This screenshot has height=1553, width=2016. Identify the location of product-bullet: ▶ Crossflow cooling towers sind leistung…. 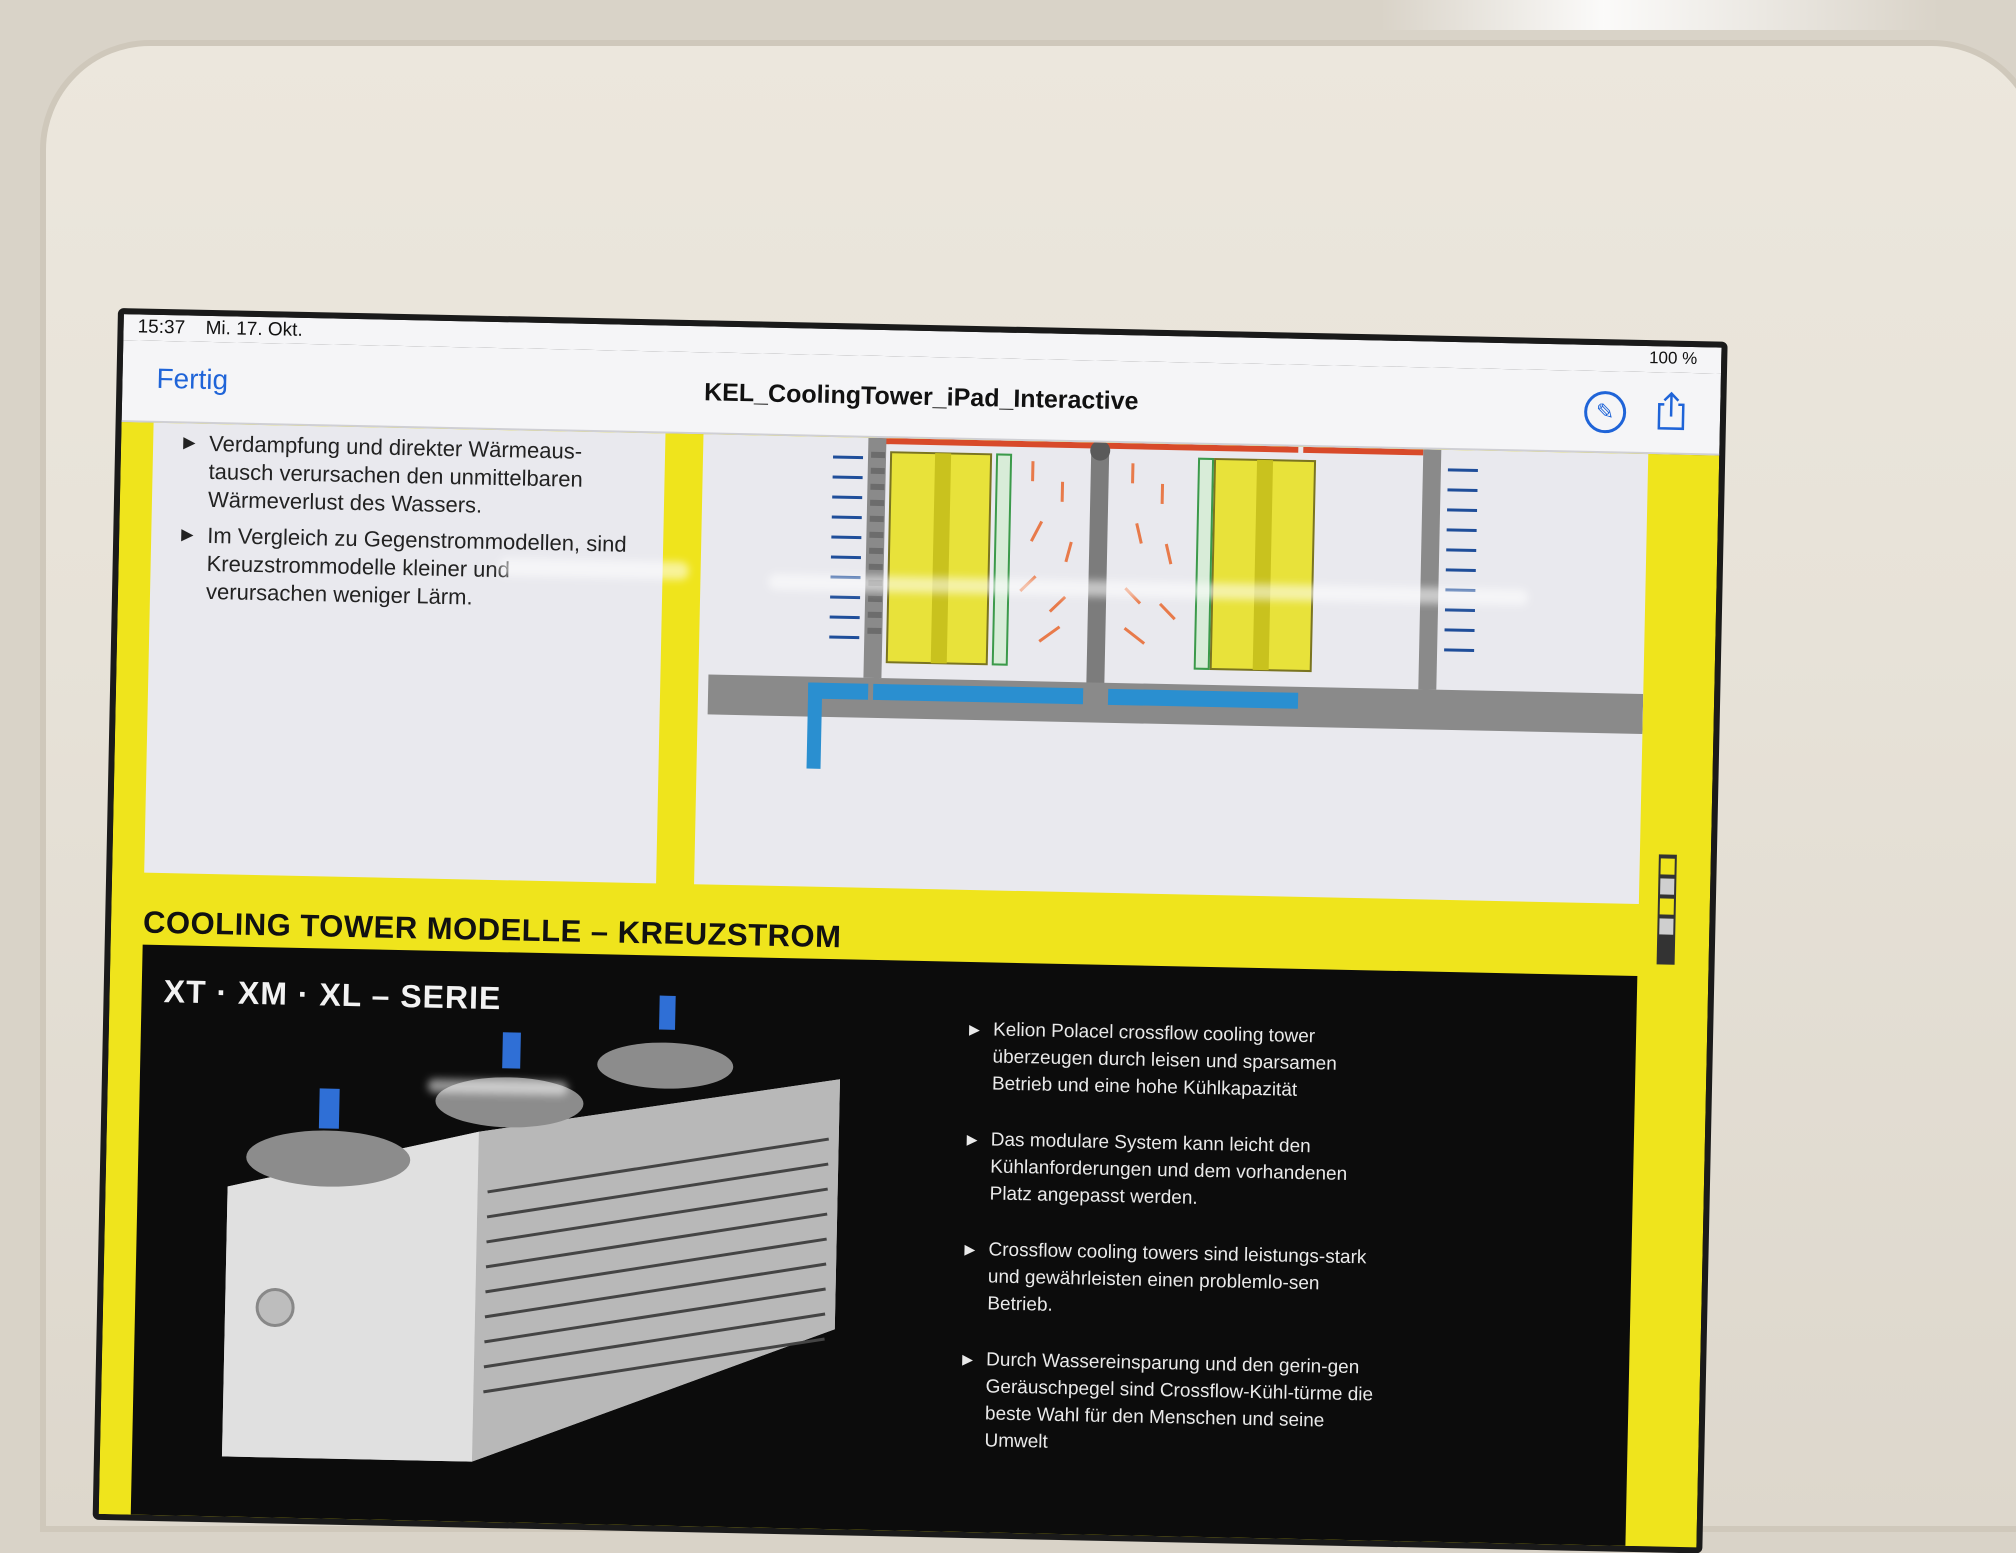
(1175, 1240).